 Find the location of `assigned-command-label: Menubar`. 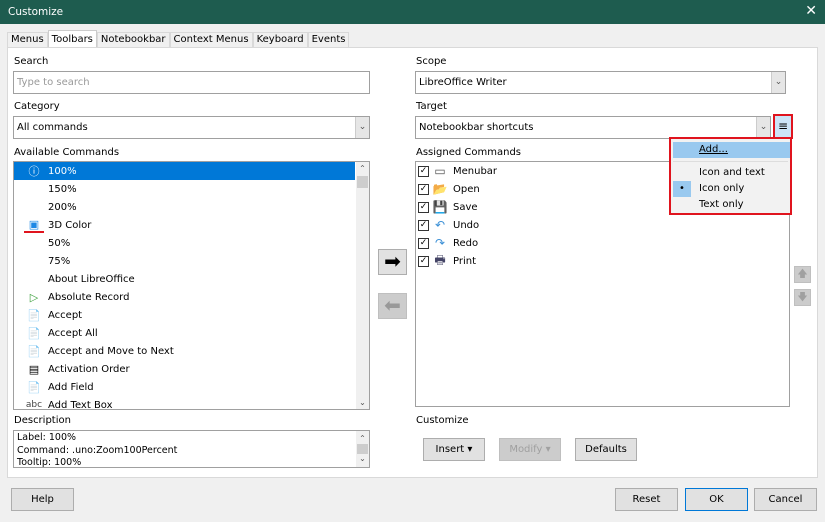

assigned-command-label: Menubar is located at coordinates (475, 171).